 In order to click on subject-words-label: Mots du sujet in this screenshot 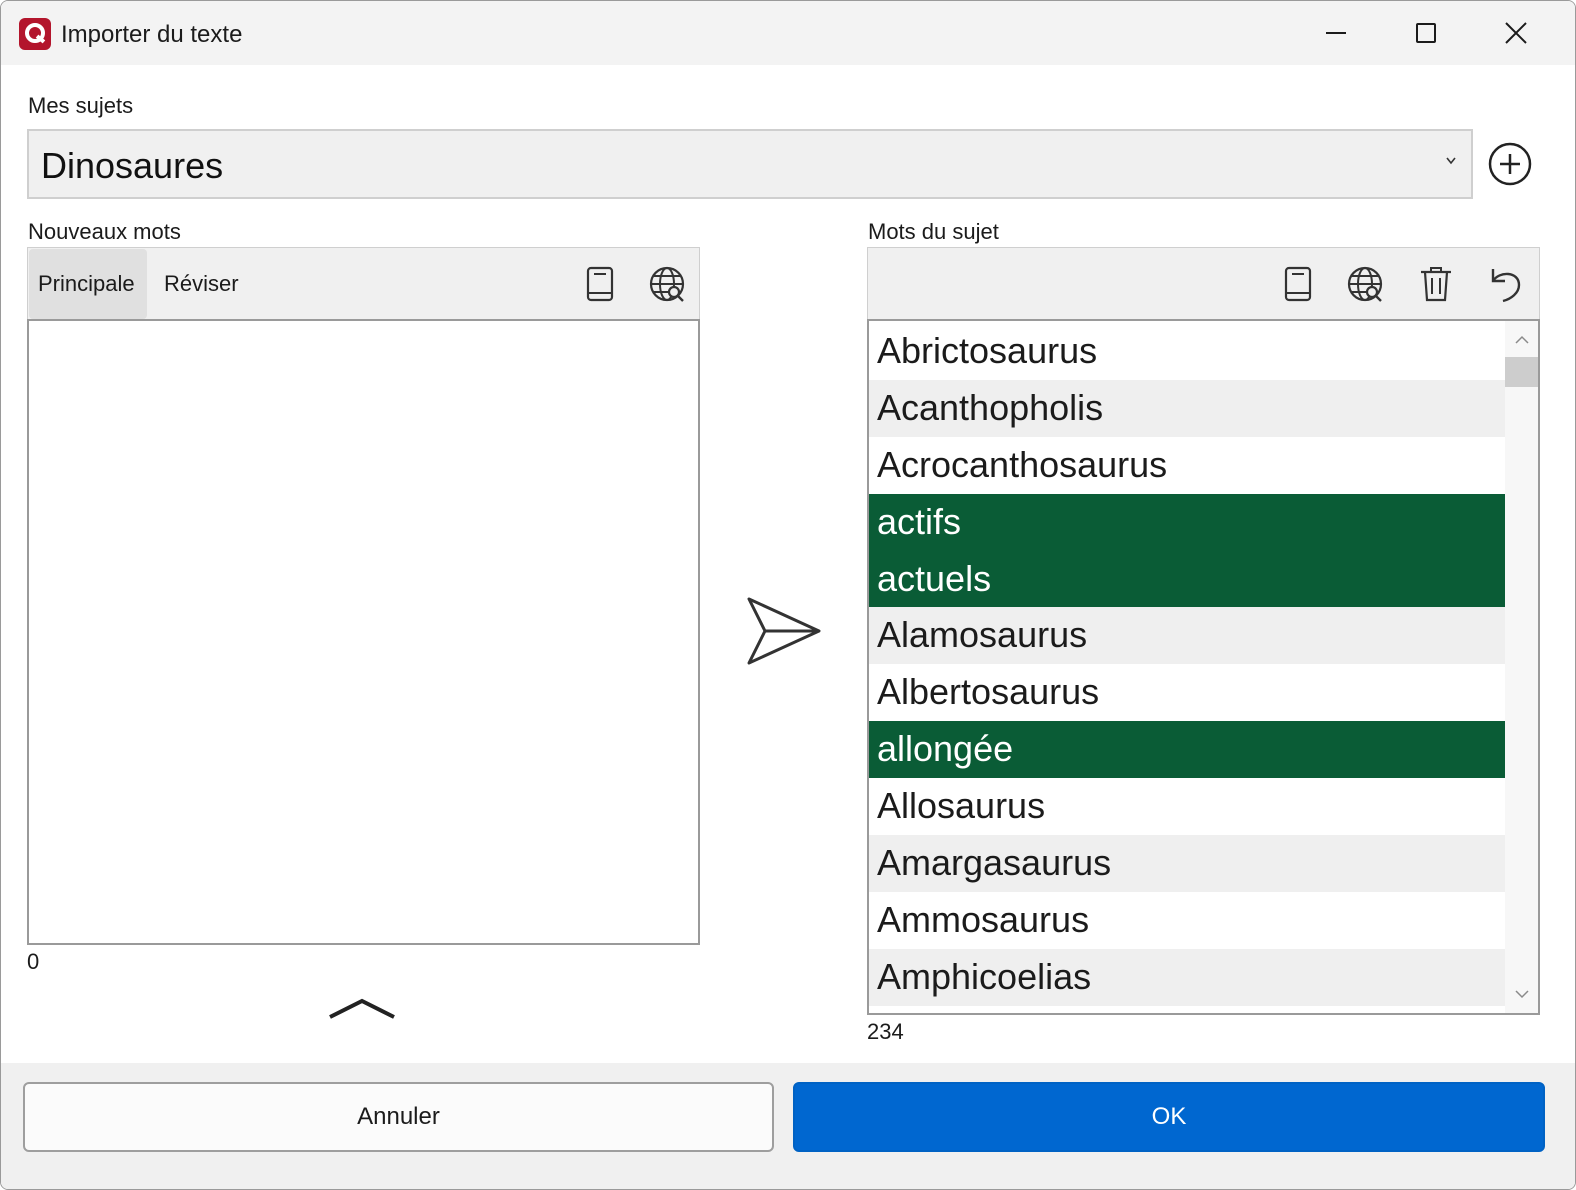, I will do `click(933, 231)`.